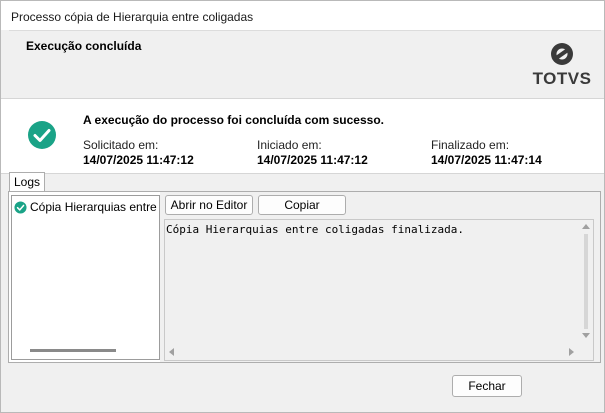 The width and height of the screenshot is (605, 413). What do you see at coordinates (209, 205) in the screenshot?
I see `open-in-editor-button: Abrir no Editor` at bounding box center [209, 205].